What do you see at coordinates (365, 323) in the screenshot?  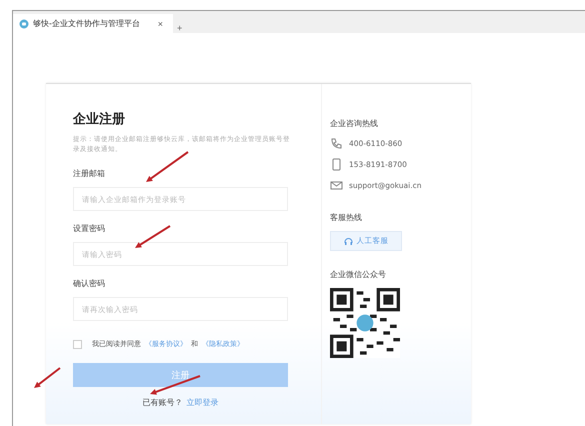 I see `qr-code-drawing` at bounding box center [365, 323].